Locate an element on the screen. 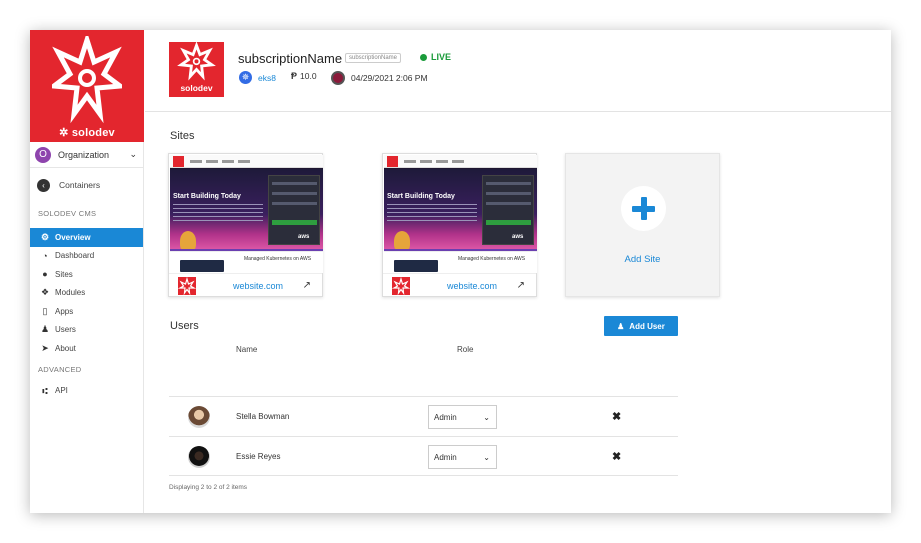 This screenshot has width=921, height=543. sidebar-item-overview: ⚙ Overview is located at coordinates (86, 237).